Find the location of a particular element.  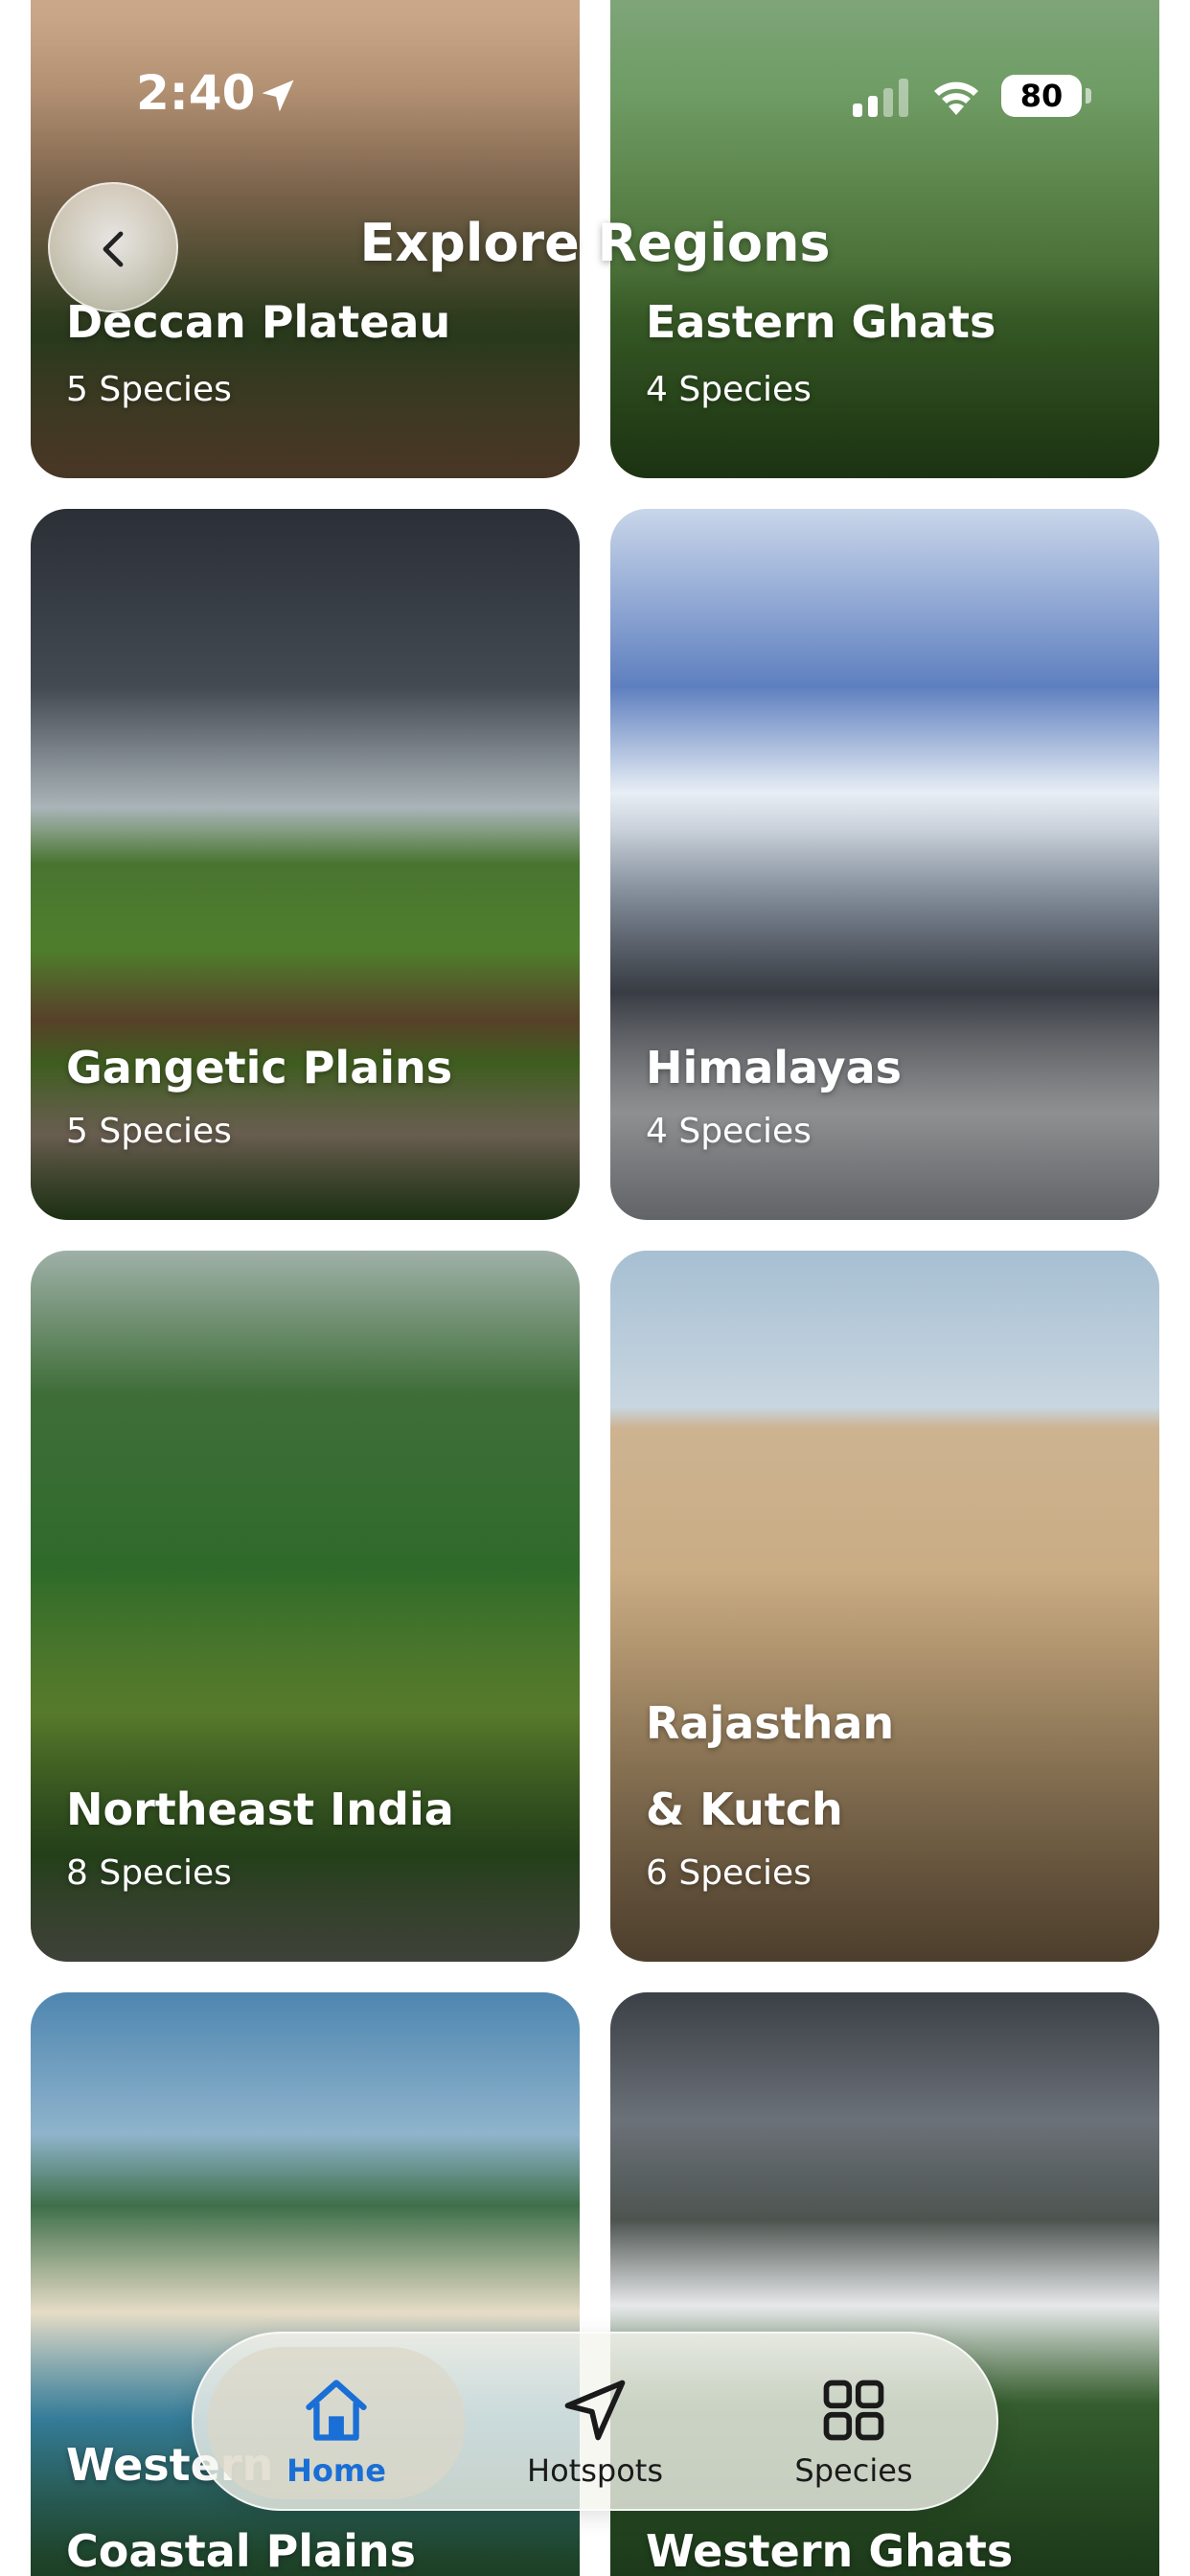

battery-level: 80 is located at coordinates (1041, 96).